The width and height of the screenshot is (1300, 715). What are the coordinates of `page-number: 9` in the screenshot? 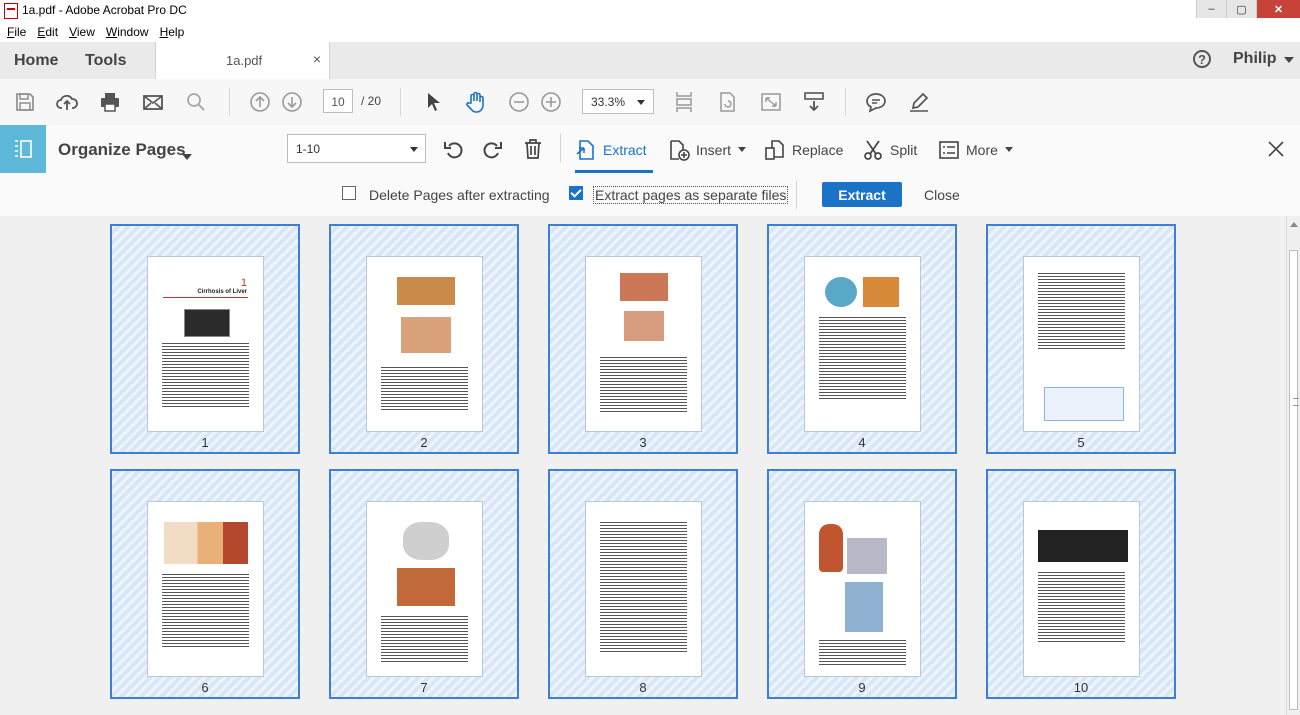 It's located at (862, 687).